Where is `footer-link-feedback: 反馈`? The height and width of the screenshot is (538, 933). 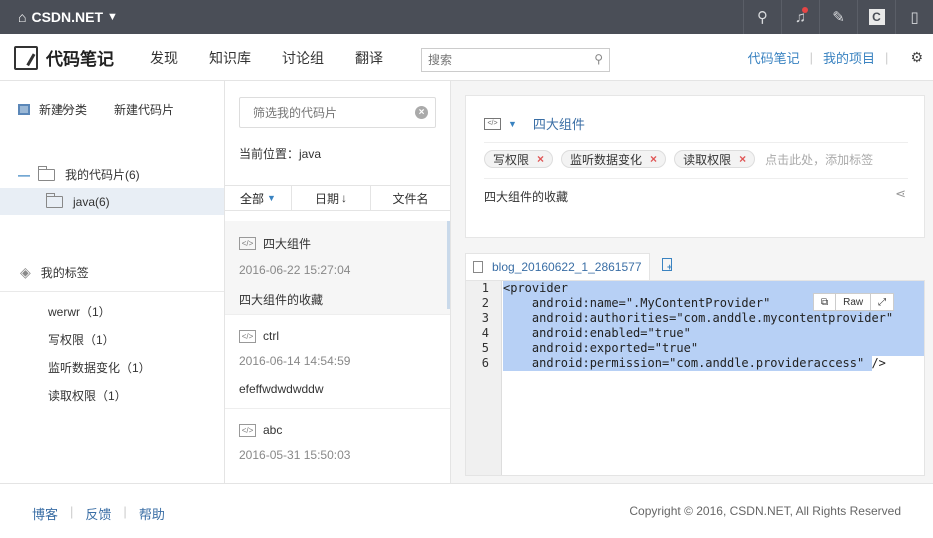 footer-link-feedback: 反馈 is located at coordinates (98, 513).